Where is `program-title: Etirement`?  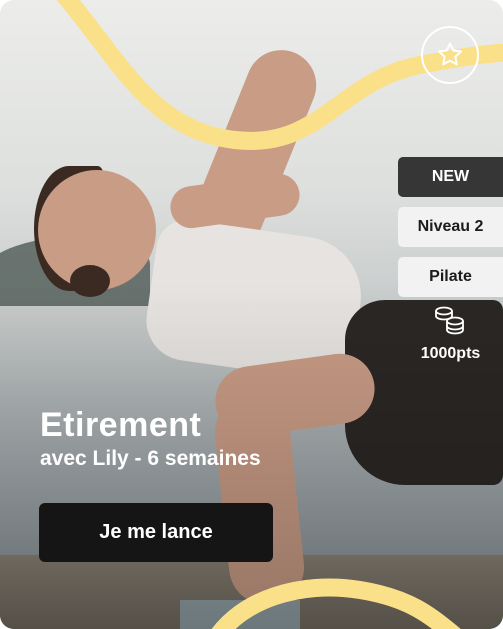
program-title: Etirement is located at coordinates (121, 425).